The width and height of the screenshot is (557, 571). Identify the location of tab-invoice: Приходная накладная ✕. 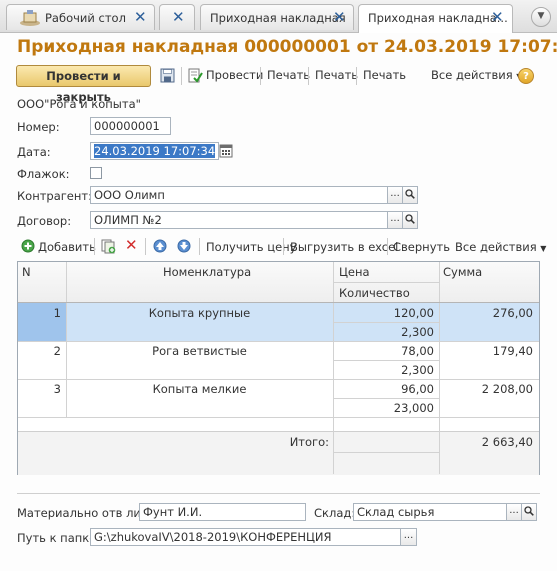
(277, 17).